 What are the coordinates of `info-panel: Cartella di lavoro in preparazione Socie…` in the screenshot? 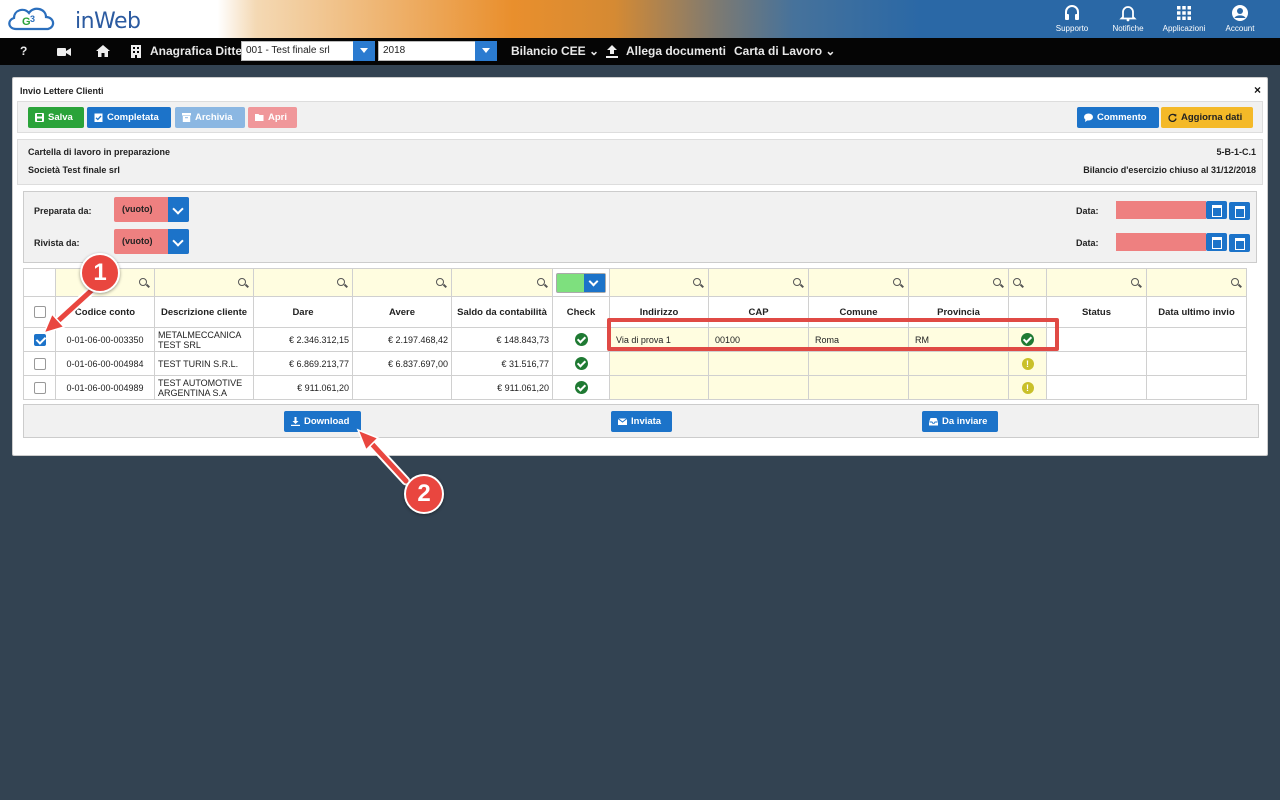 It's located at (640, 162).